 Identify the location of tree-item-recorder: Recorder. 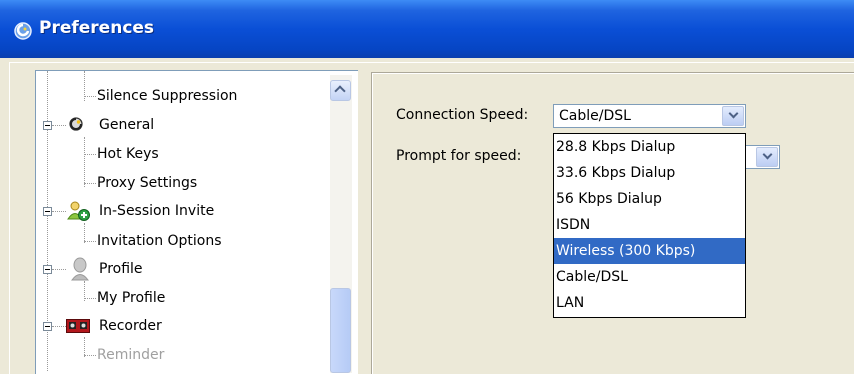
(130, 326).